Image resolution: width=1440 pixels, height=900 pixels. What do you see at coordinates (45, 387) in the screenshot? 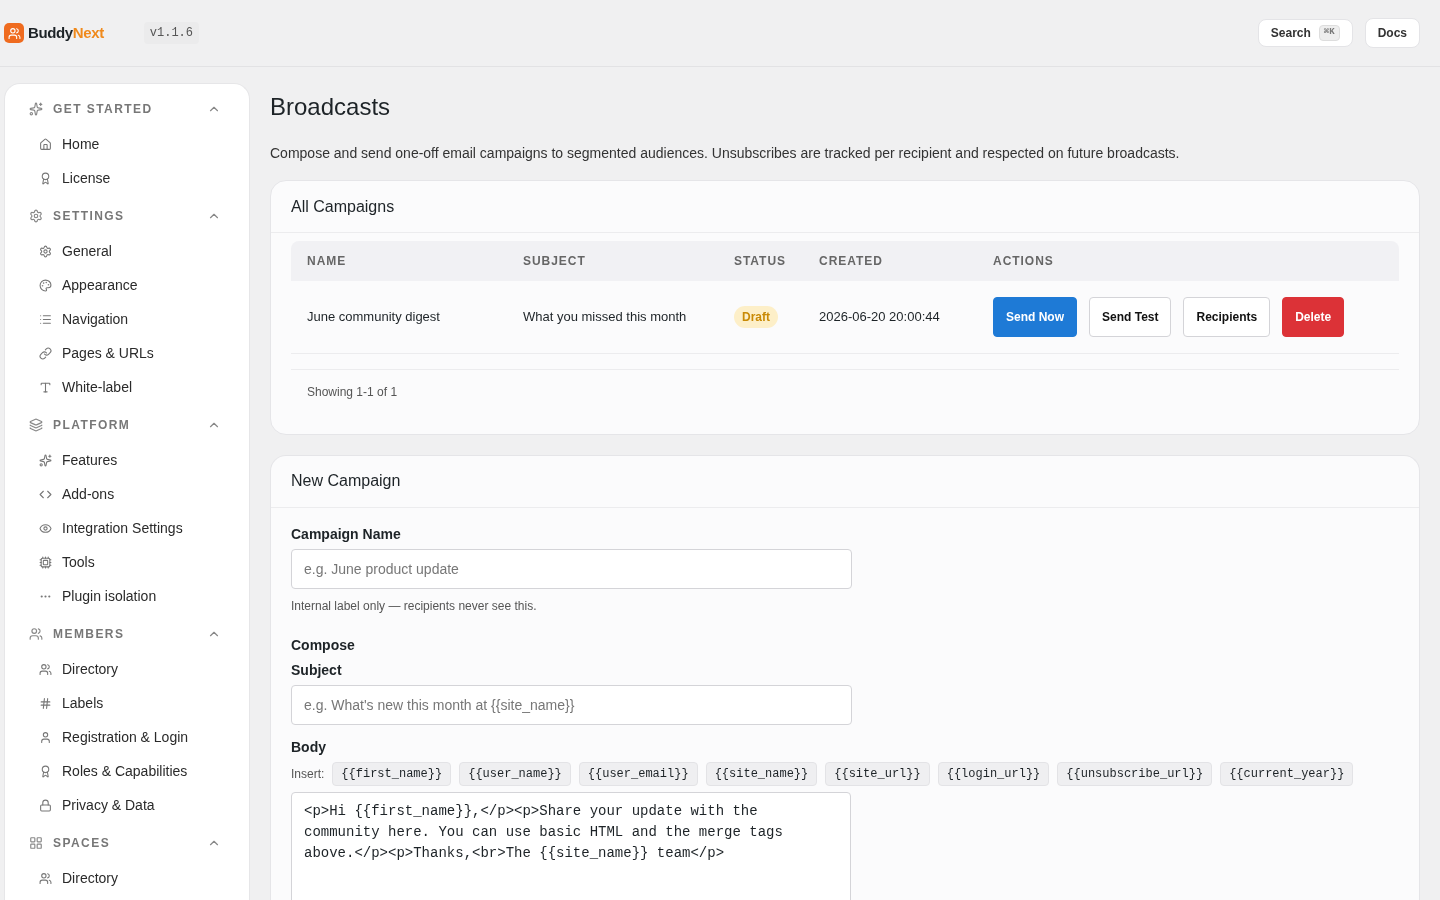
I see `letter-t-icon` at bounding box center [45, 387].